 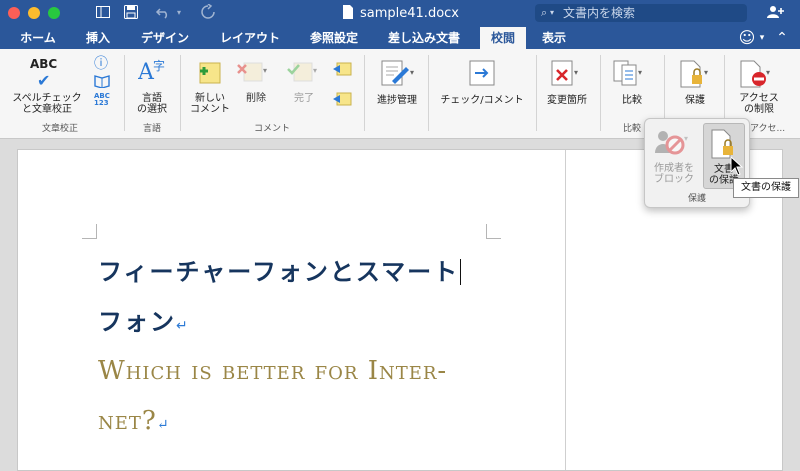 I want to click on delete-comment-icon: ▾, so click(x=252, y=74).